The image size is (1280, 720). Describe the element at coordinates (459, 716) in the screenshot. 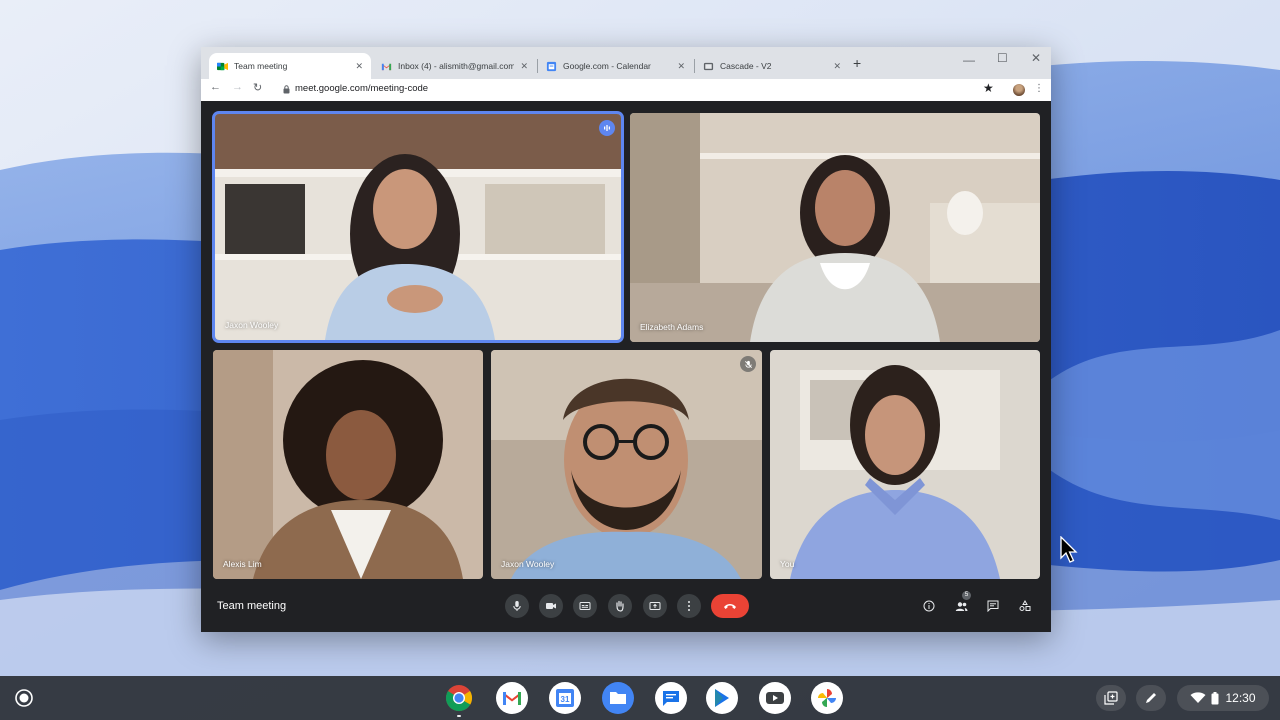

I see `running-indicator` at that location.